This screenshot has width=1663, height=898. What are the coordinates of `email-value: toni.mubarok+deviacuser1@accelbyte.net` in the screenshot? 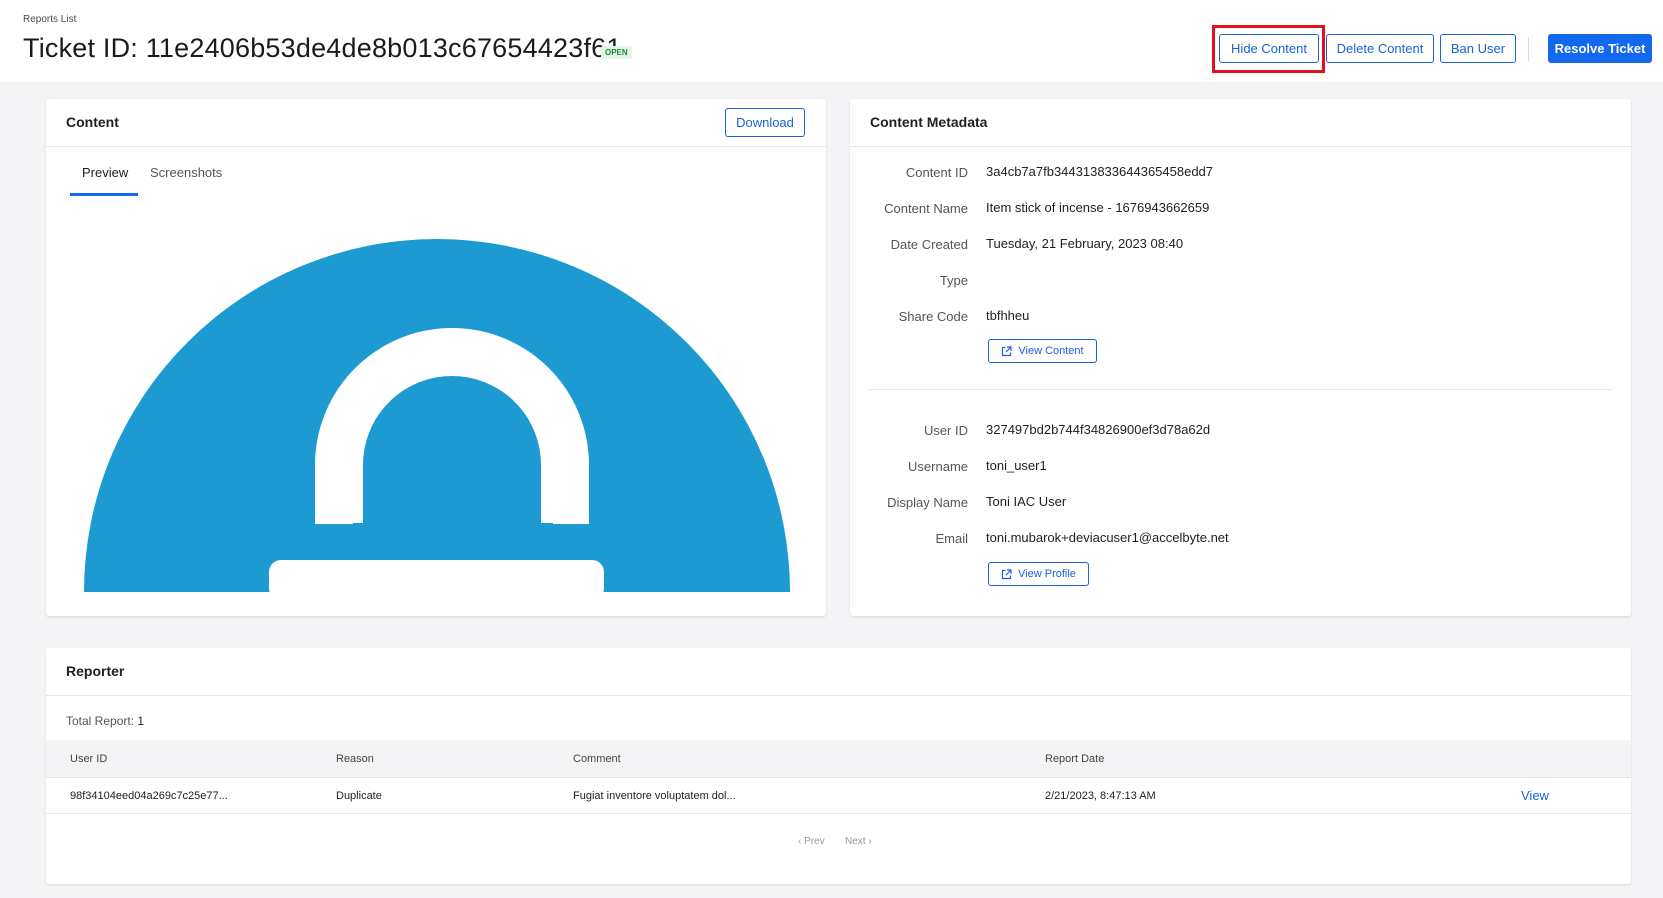 It's located at (1107, 537).